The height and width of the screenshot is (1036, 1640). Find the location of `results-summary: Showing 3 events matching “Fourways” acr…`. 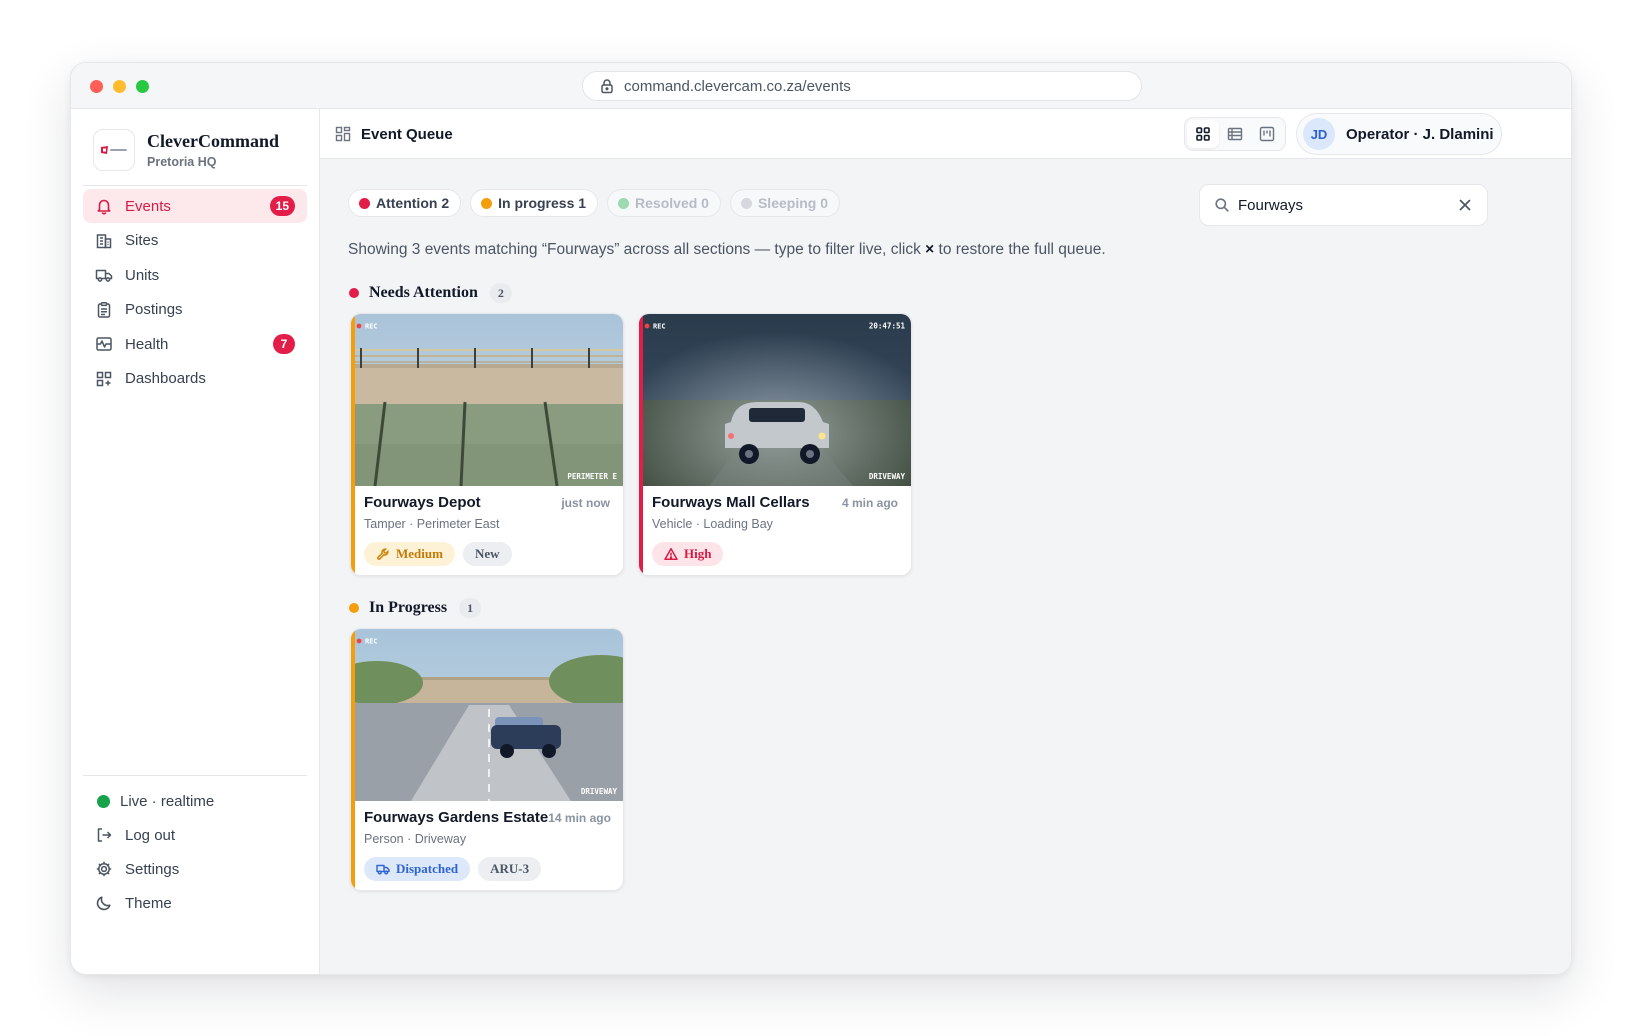

results-summary: Showing 3 events matching “Fourways” acr… is located at coordinates (727, 250).